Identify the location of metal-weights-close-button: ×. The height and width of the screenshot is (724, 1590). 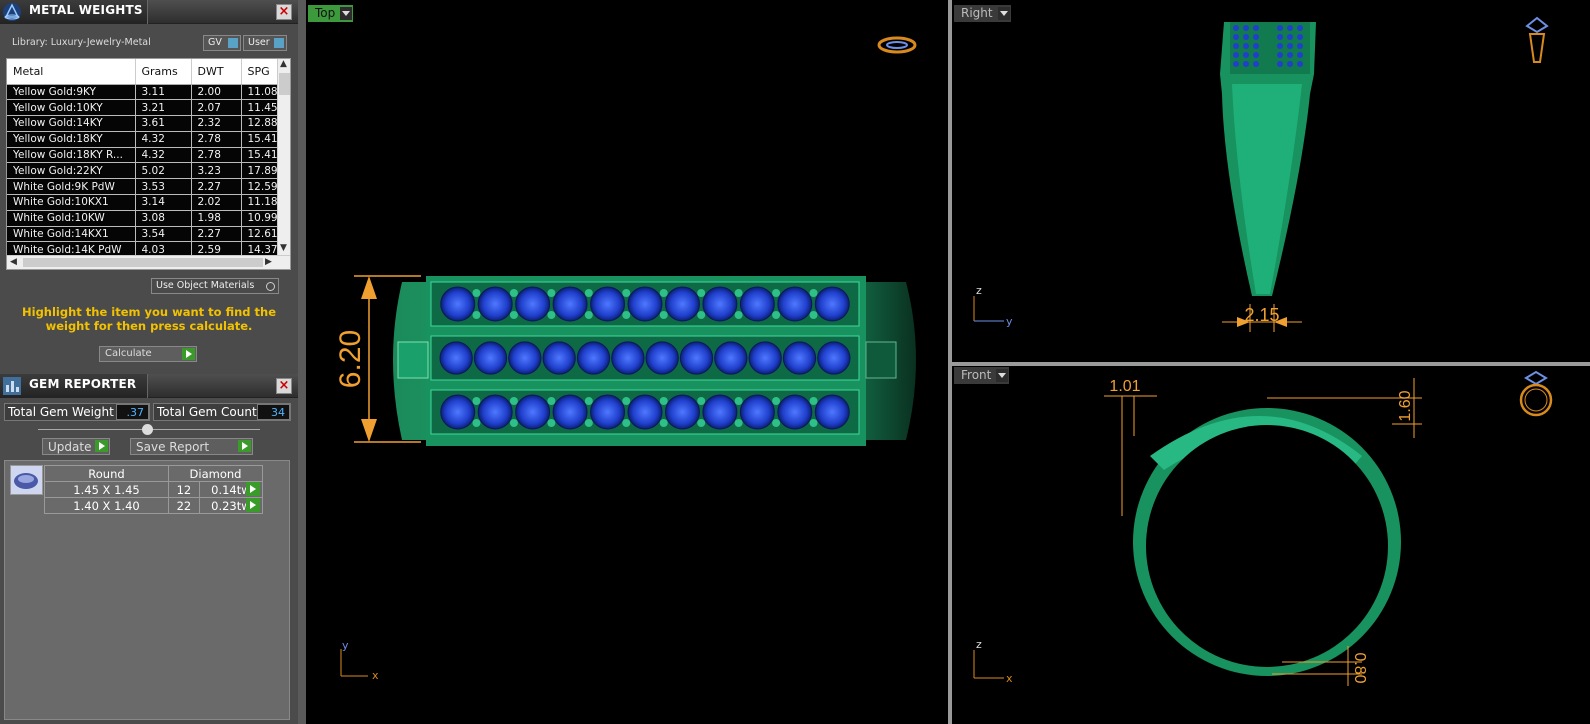
(284, 12).